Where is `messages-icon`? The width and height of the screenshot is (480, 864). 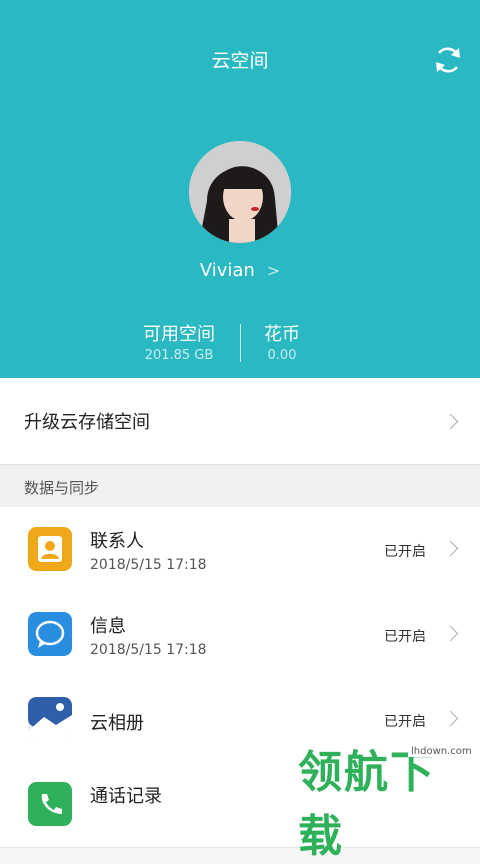
messages-icon is located at coordinates (50, 634).